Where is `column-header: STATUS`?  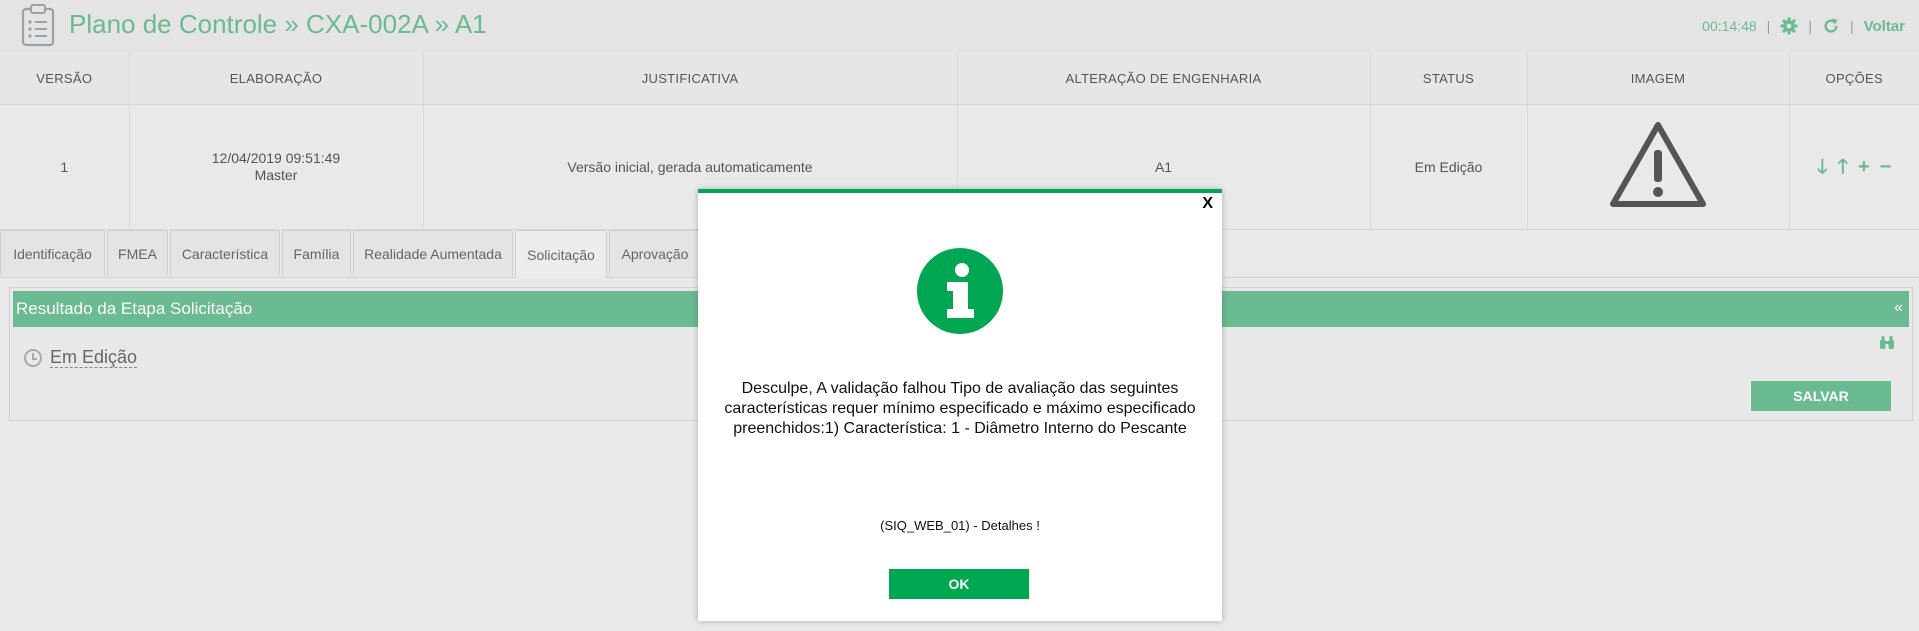
column-header: STATUS is located at coordinates (1449, 78).